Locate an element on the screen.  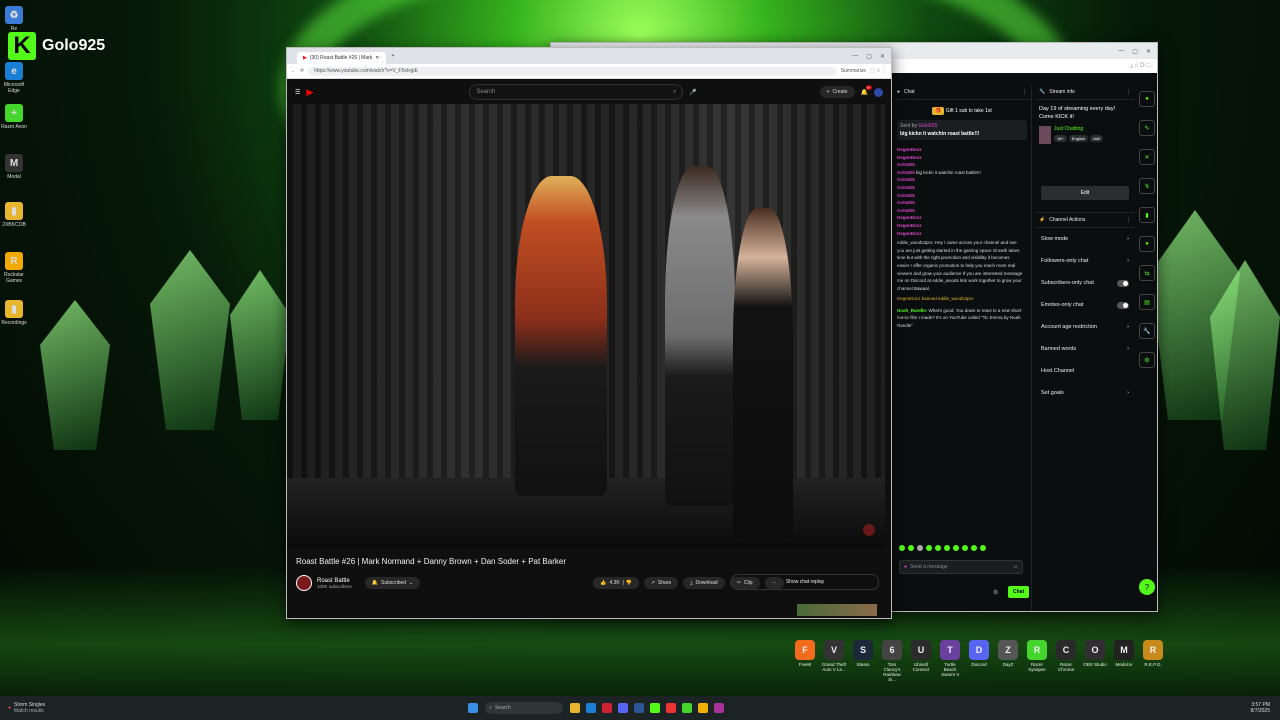
dock-app: U Ubisoft Connect is located at coordinates (921, 661).